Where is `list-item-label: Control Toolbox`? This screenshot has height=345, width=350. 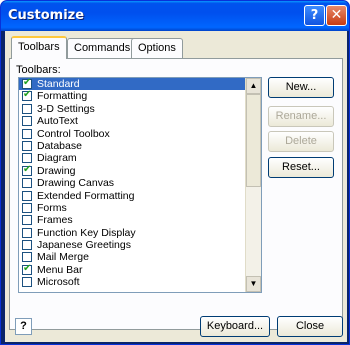 list-item-label: Control Toolbox is located at coordinates (73, 133).